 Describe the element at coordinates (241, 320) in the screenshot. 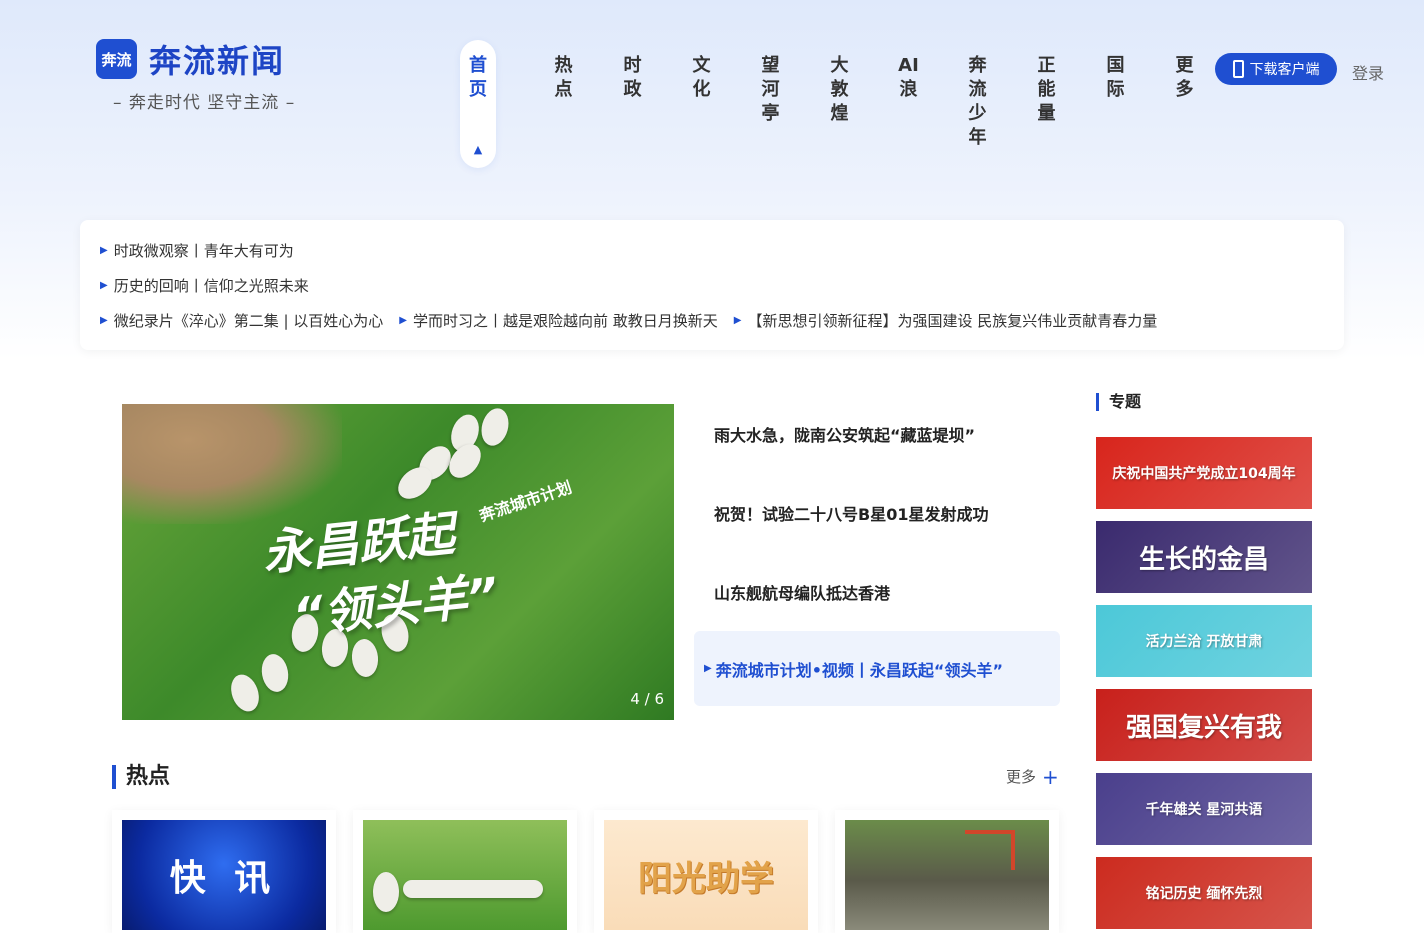

I see `top-link: ▶ 微纪录片《淬心》第二集 | 以百姓心为心` at that location.